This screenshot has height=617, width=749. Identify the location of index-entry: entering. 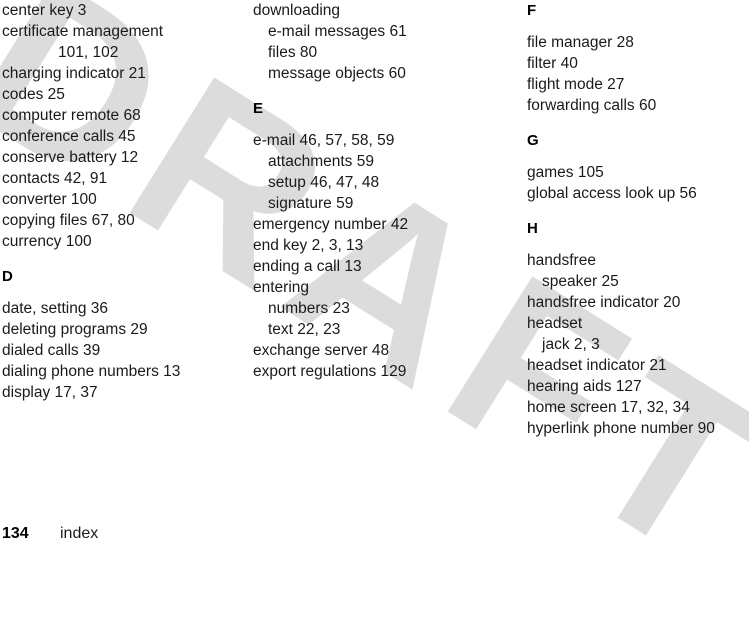
(281, 287).